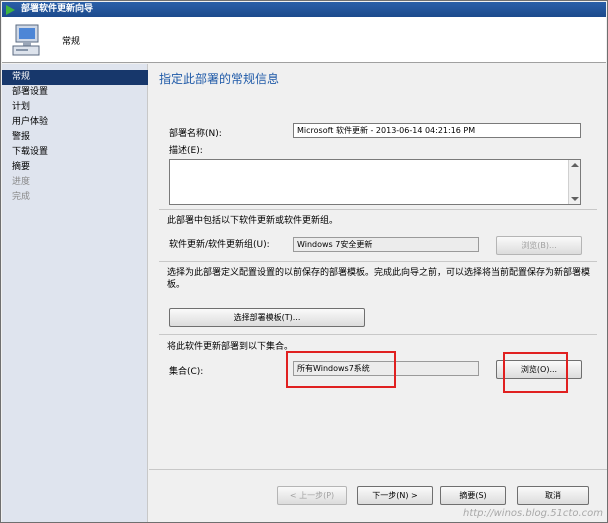 The image size is (608, 523). I want to click on next-button: 下一步(N) >, so click(395, 495).